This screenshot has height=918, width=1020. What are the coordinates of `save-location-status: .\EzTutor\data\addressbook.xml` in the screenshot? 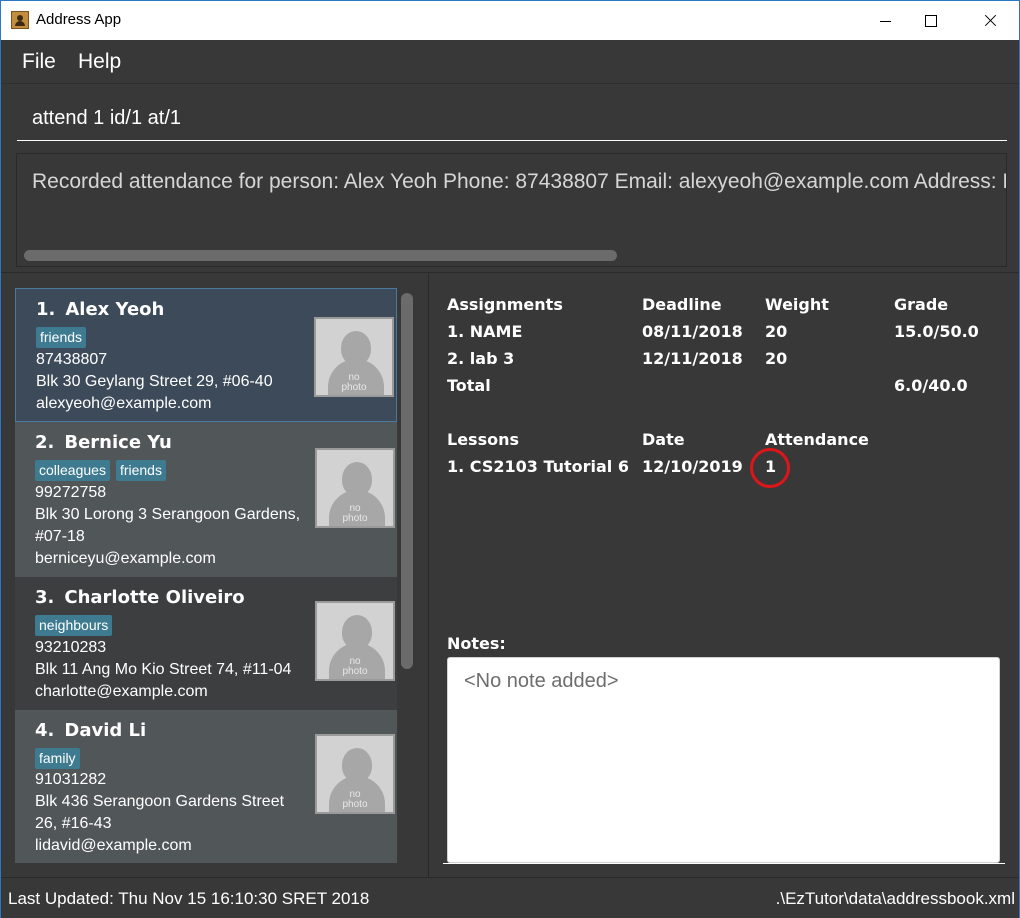 It's located at (895, 898).